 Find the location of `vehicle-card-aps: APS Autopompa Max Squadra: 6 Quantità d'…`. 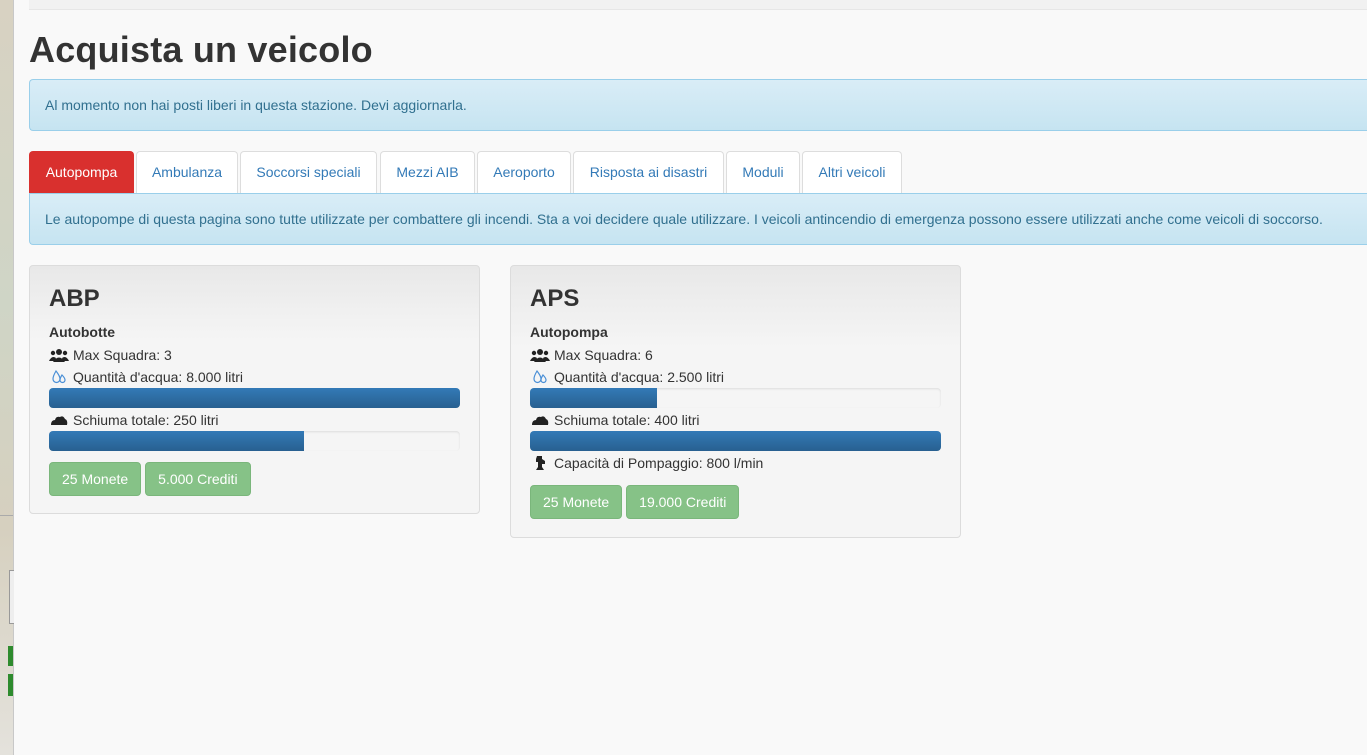

vehicle-card-aps: APS Autopompa Max Squadra: 6 Quantità d'… is located at coordinates (735, 401).